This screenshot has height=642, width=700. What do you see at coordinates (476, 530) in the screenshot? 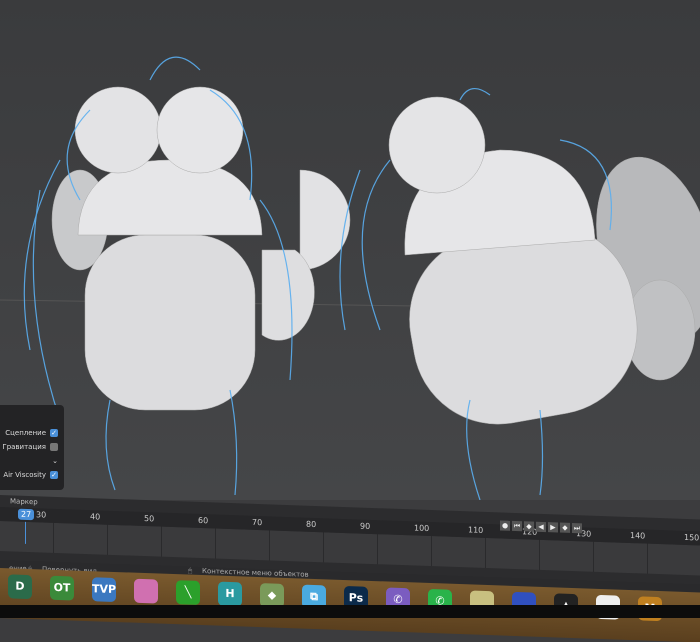
I see `frame-tick: 110` at bounding box center [476, 530].